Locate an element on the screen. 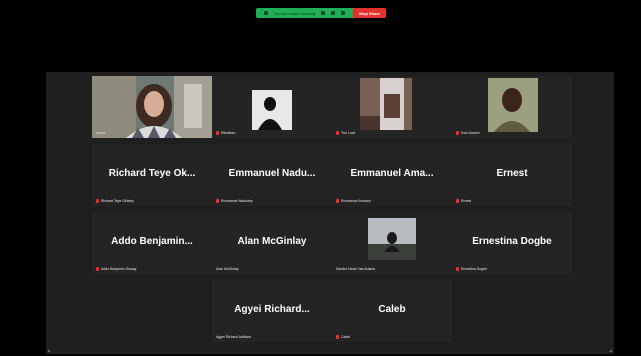 The height and width of the screenshot is (356, 641). participant-tile: Agyei Richard... Agyei Richard Addison is located at coordinates (272, 311).